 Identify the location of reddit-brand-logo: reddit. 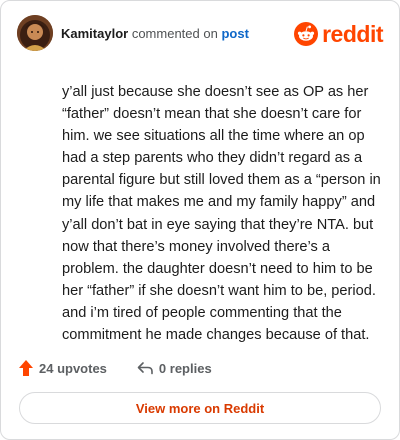
(338, 34).